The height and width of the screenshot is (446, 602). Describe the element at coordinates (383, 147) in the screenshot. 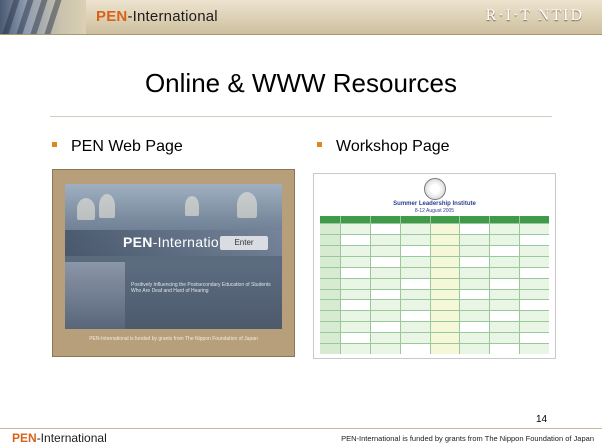

I see `bullet-workshop-page: Workshop Page` at that location.